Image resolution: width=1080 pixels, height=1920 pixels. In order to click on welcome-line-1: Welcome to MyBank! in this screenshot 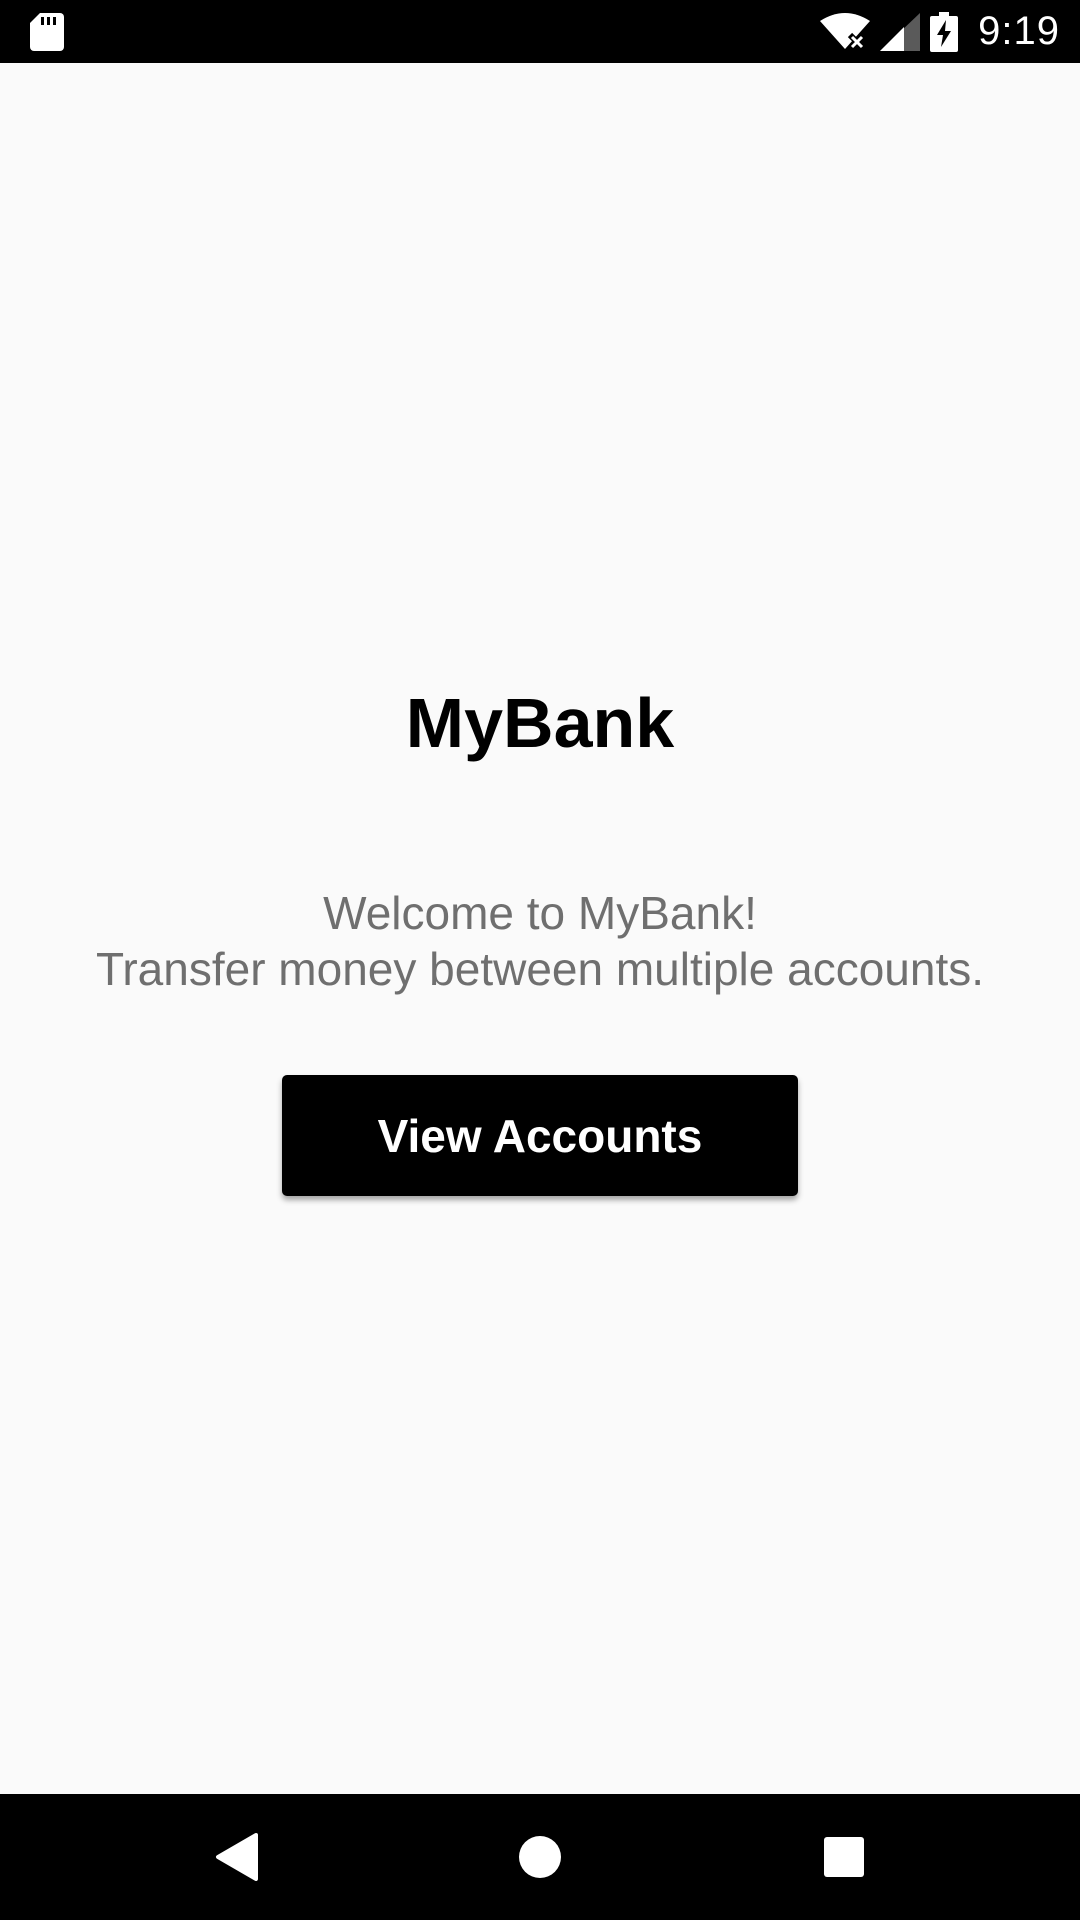, I will do `click(540, 913)`.